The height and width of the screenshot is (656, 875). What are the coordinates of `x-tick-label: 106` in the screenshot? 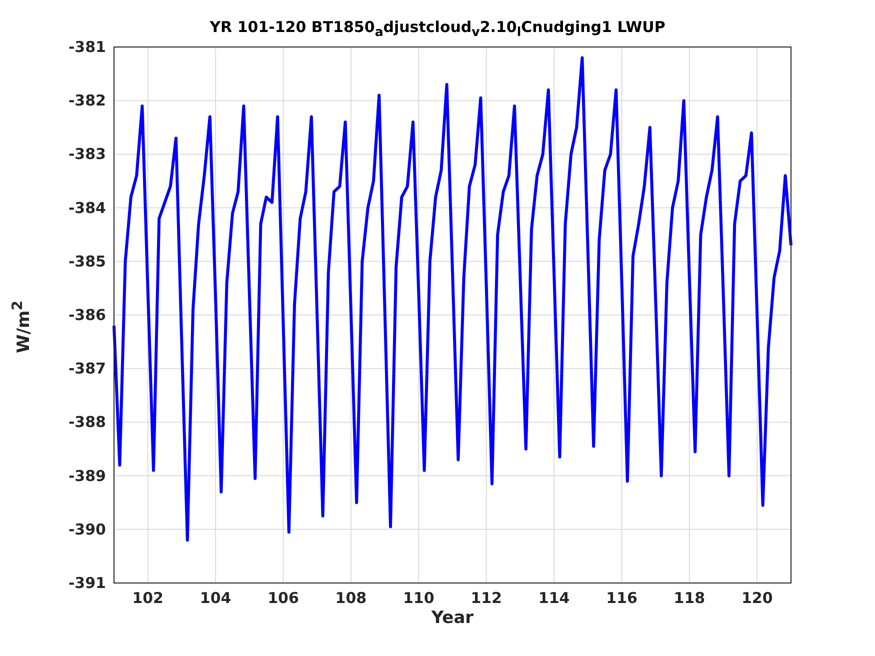 It's located at (283, 598).